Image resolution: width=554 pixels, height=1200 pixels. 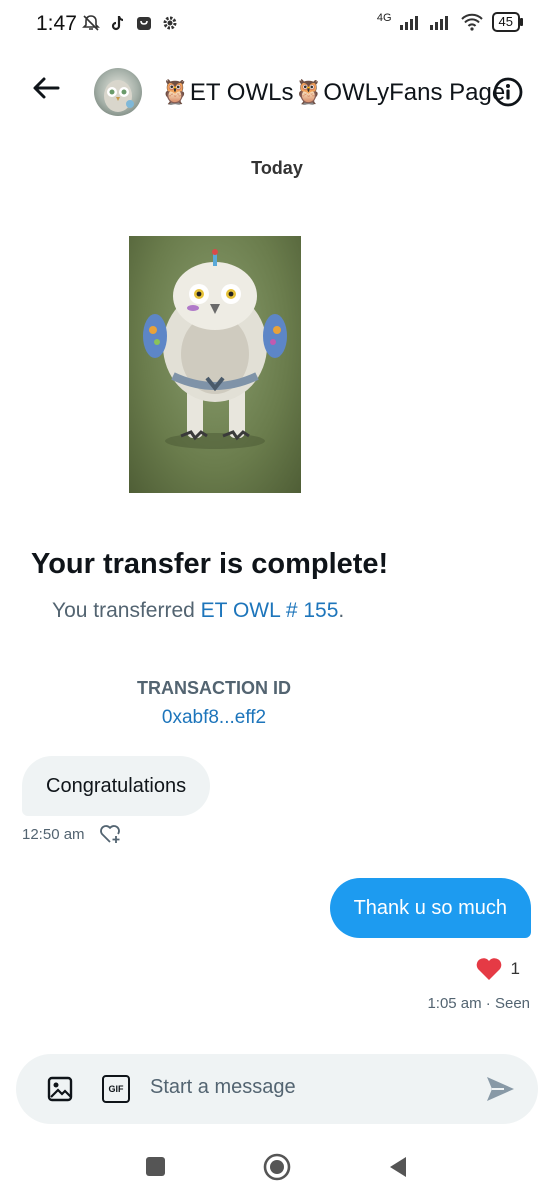 I want to click on transaction-id-link: 0xabf8...eff2, so click(x=214, y=718).